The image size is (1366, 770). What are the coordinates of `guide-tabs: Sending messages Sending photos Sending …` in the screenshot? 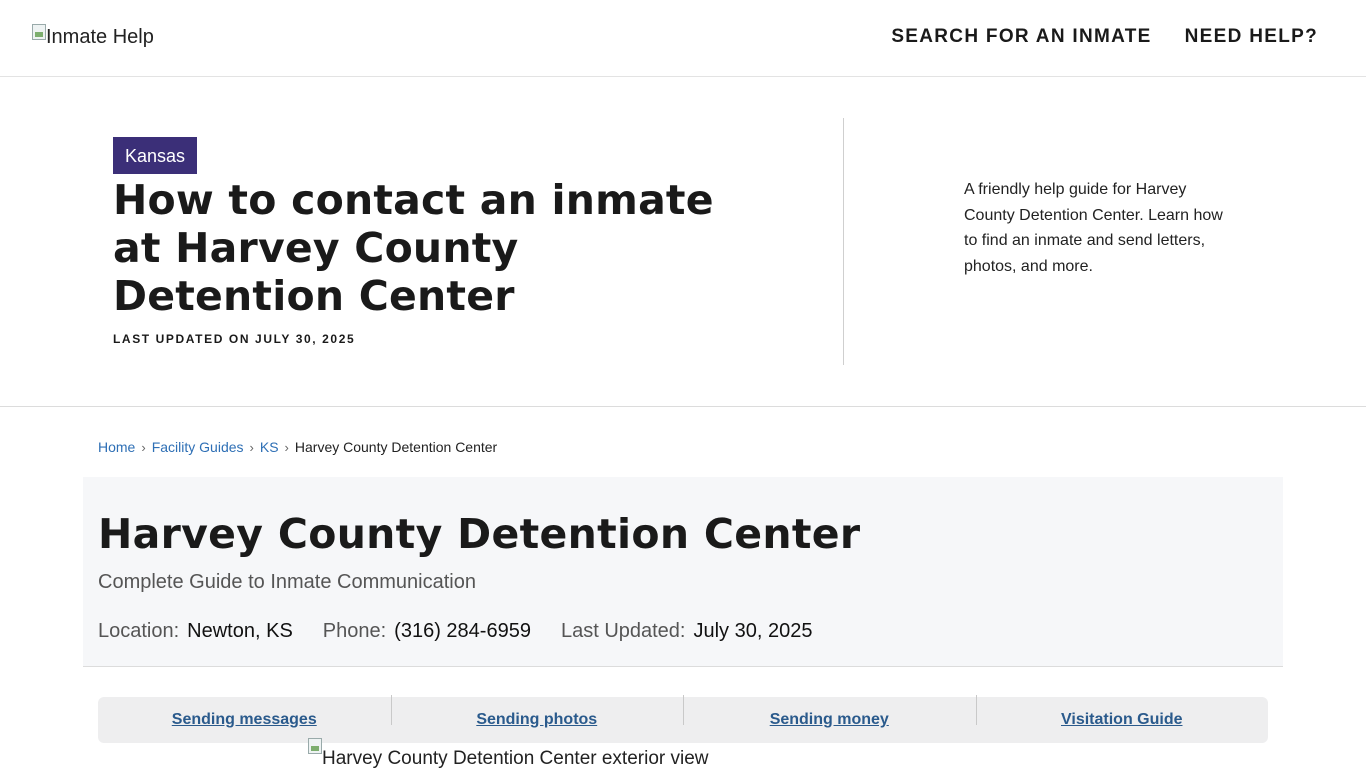 It's located at (683, 719).